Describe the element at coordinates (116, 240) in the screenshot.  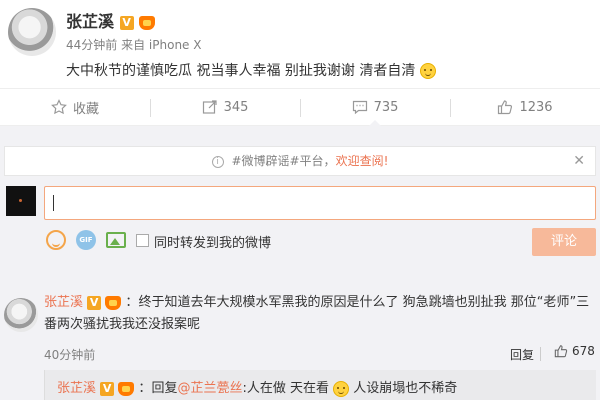
I see `image-icon` at that location.